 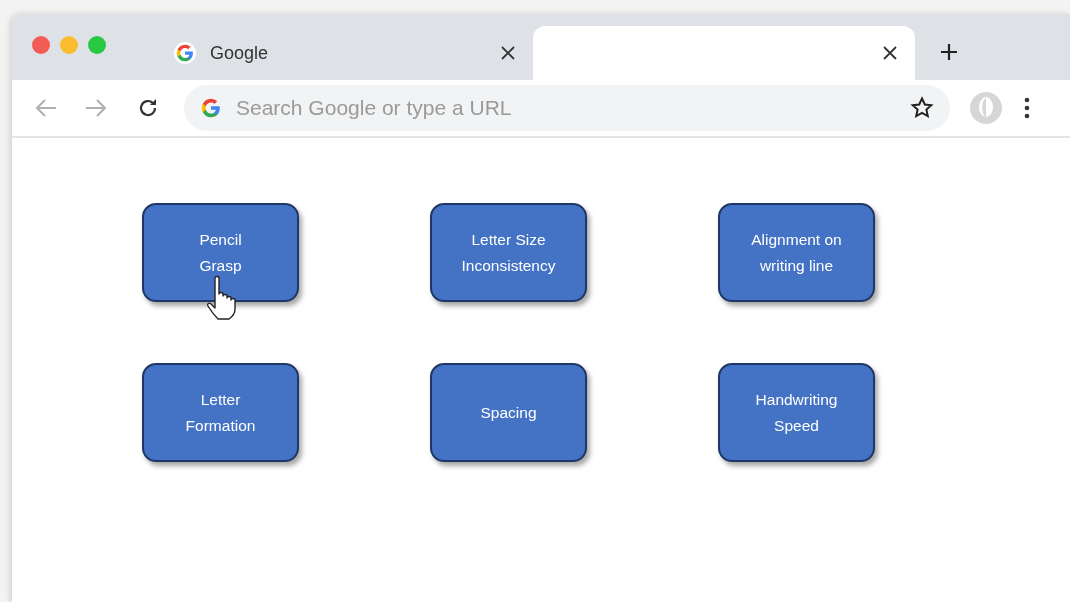 I want to click on profile-avatar-icon, so click(x=986, y=108).